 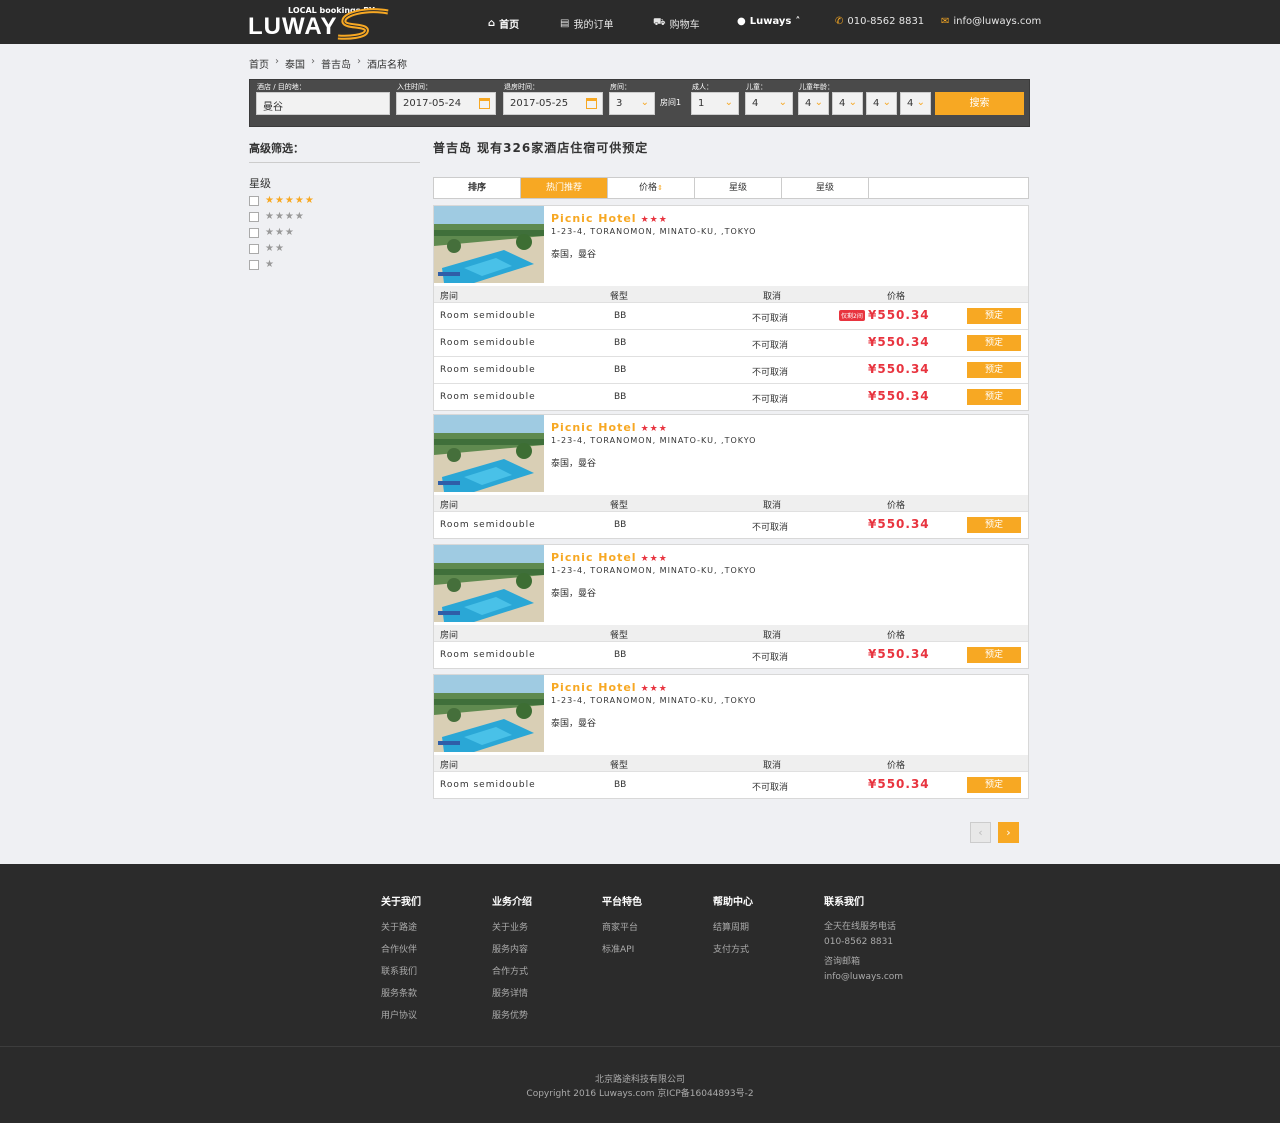 I want to click on footer-divider, so click(x=640, y=1046).